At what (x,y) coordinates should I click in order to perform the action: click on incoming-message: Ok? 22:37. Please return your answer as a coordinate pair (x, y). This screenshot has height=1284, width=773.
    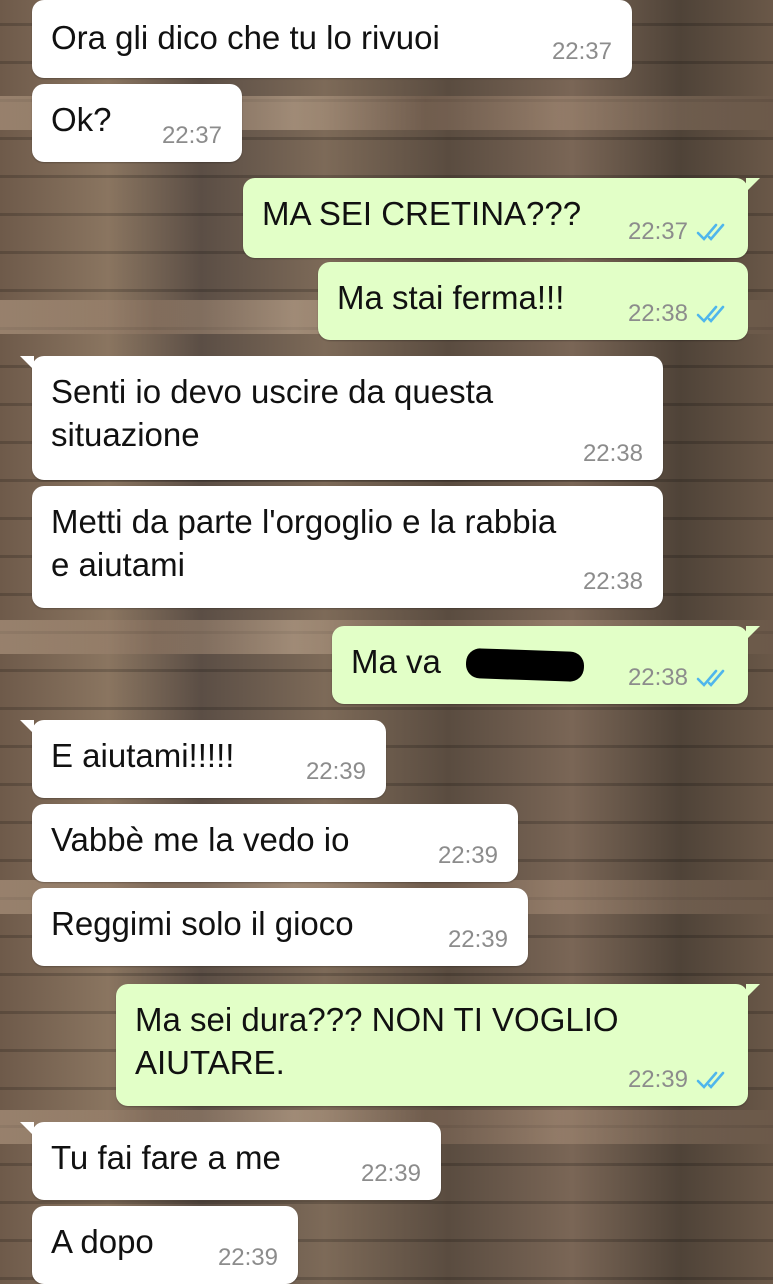
    Looking at the image, I should click on (137, 123).